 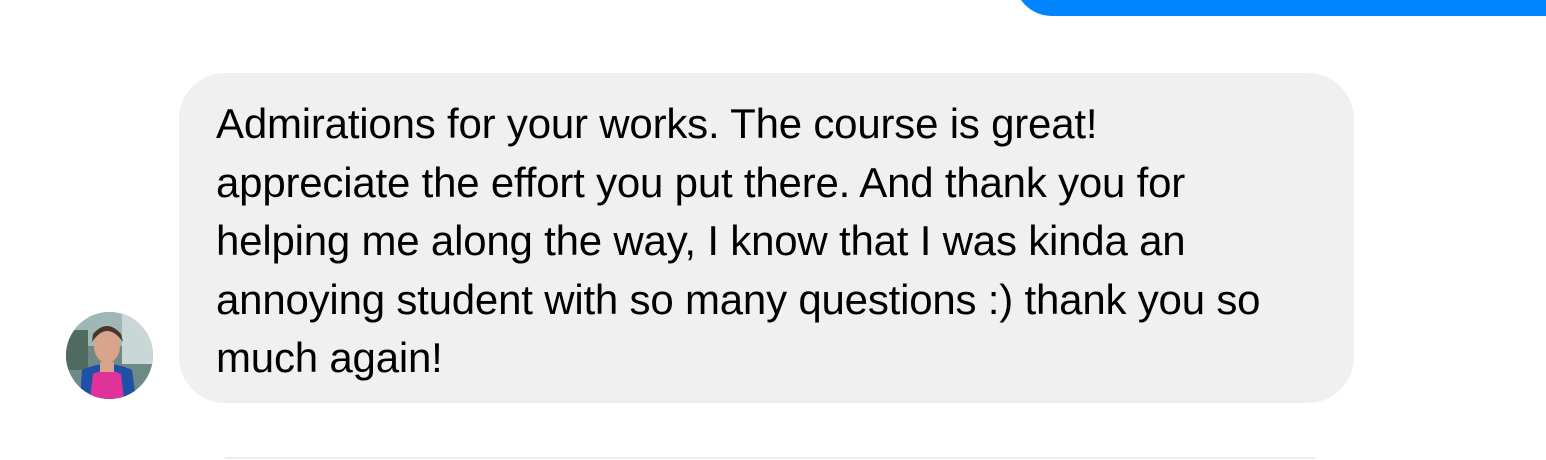 I want to click on sender-avatar, so click(x=109, y=355).